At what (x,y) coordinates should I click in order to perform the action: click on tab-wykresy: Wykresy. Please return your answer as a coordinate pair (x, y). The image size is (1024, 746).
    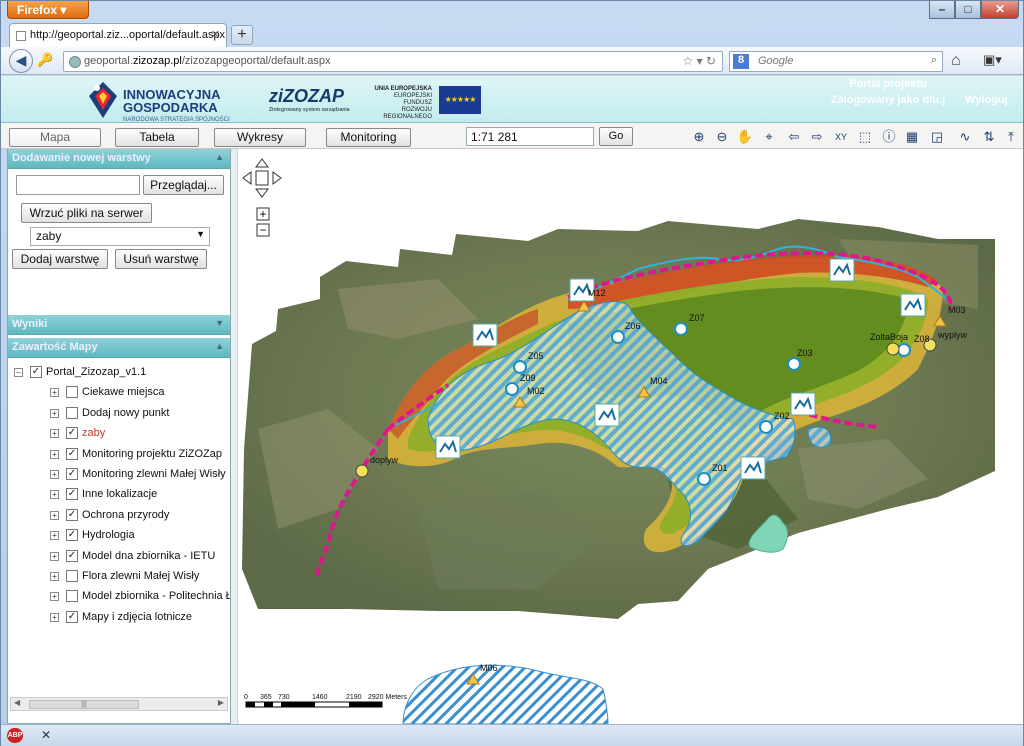
    Looking at the image, I should click on (260, 137).